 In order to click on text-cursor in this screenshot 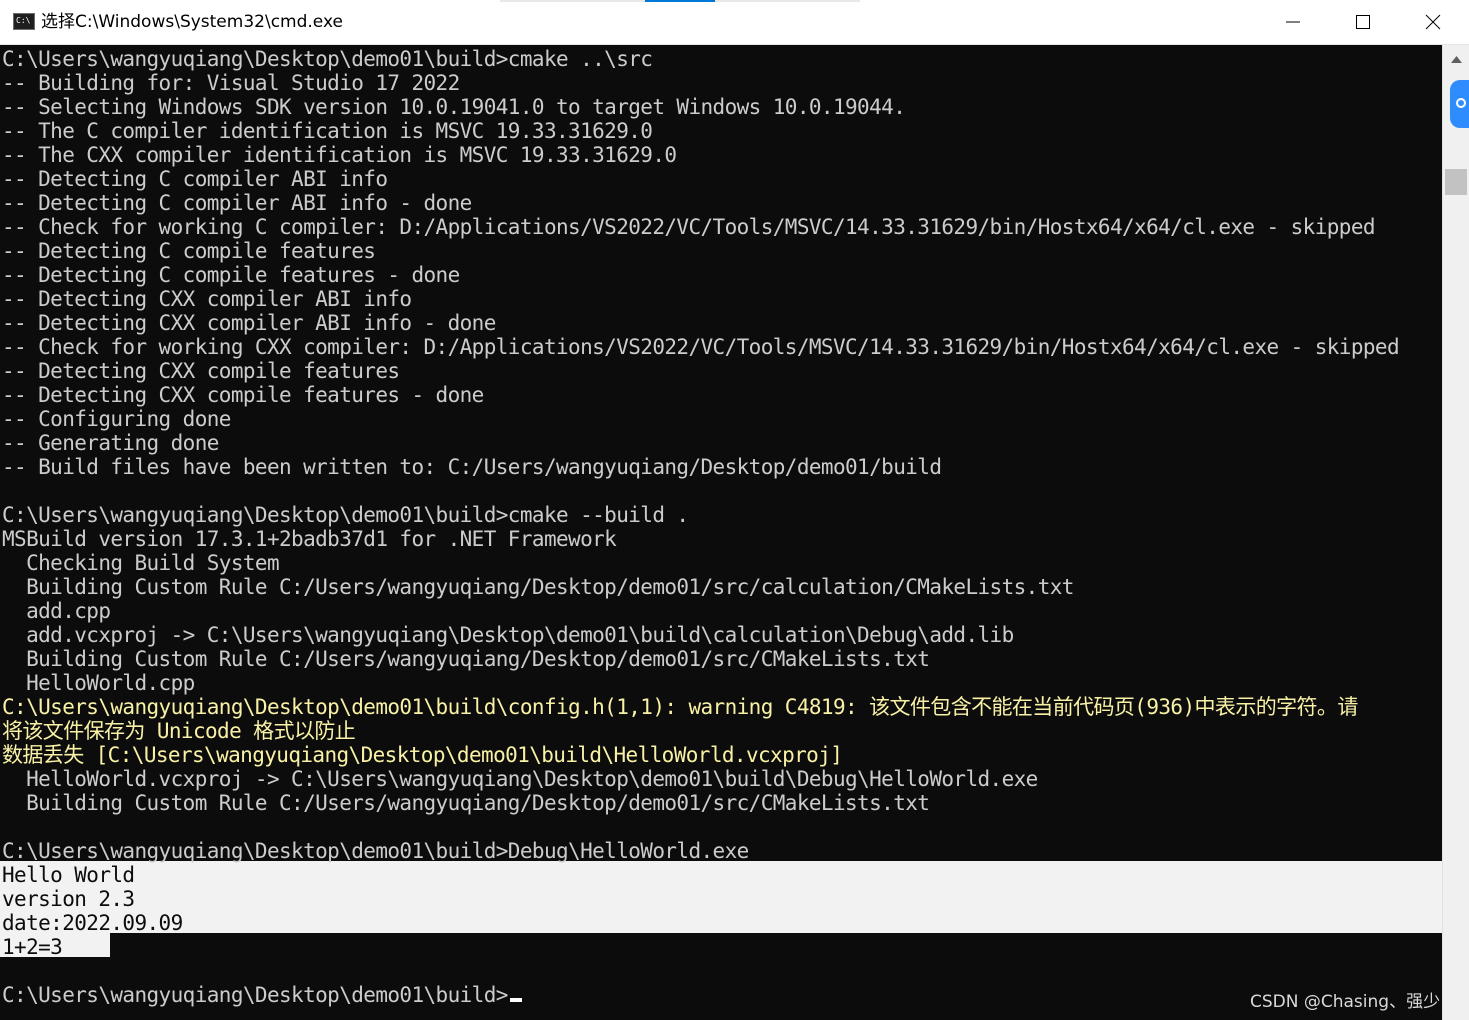, I will do `click(515, 1000)`.